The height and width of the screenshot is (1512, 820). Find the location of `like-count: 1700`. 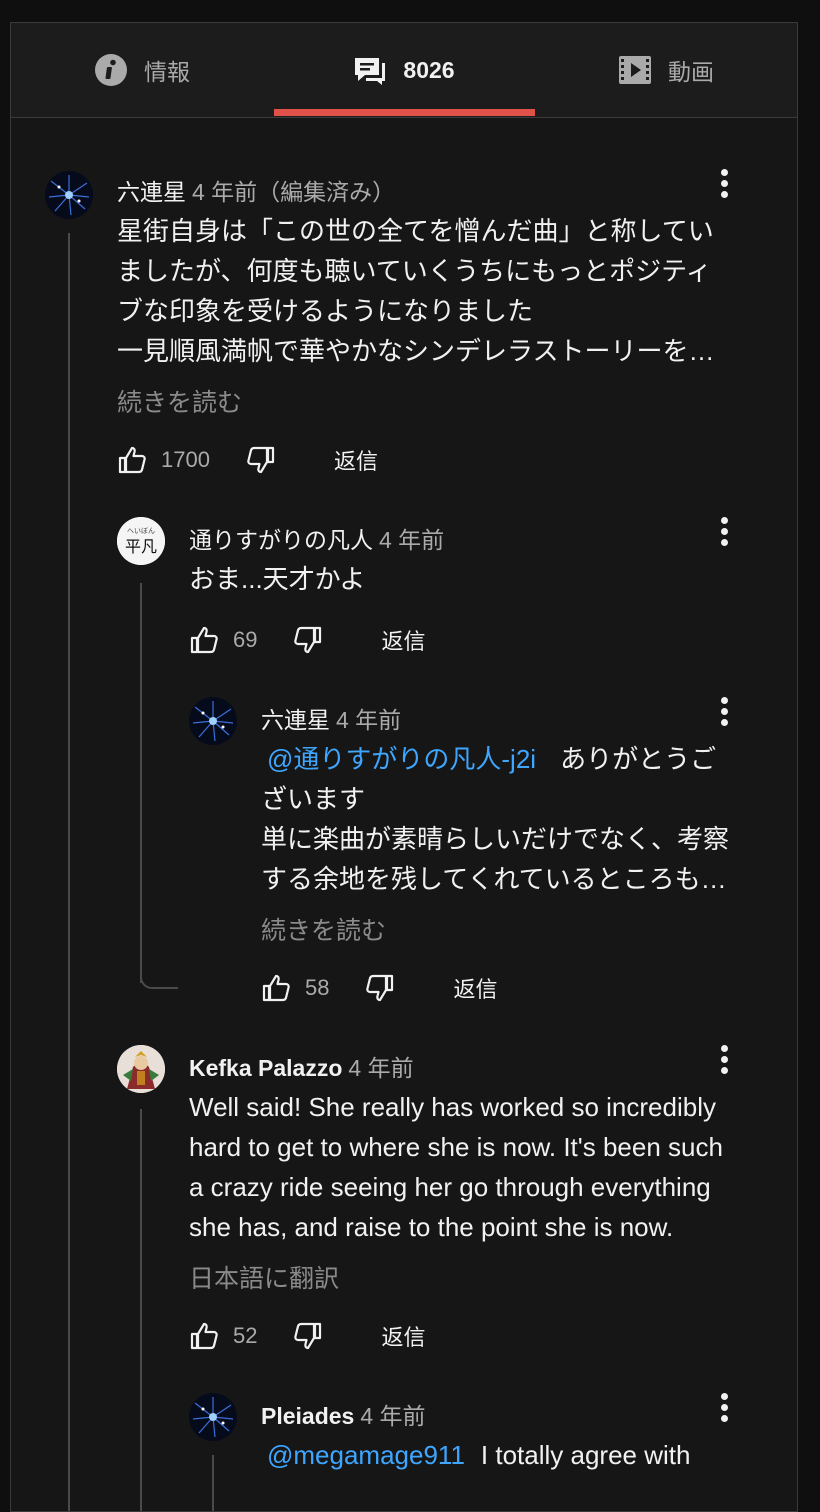

like-count: 1700 is located at coordinates (185, 459).